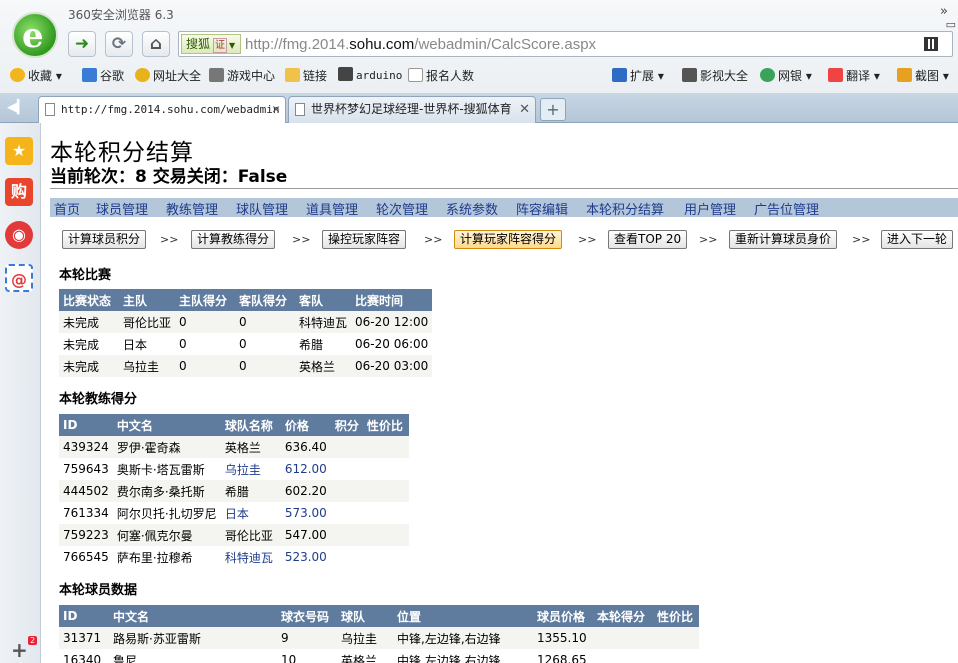  What do you see at coordinates (234, 447) in the screenshot?
I see `table-row: 439324 罗伊·霍奇森 英格兰 636.40` at bounding box center [234, 447].